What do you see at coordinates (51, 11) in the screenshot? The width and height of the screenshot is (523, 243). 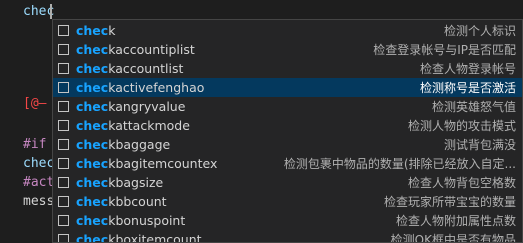 I see `text-cursor` at bounding box center [51, 11].